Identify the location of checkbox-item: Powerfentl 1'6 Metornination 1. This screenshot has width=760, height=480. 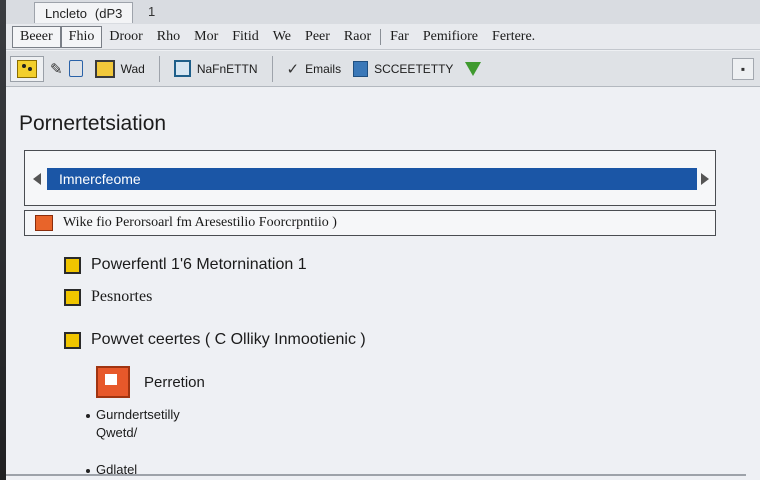
(185, 265).